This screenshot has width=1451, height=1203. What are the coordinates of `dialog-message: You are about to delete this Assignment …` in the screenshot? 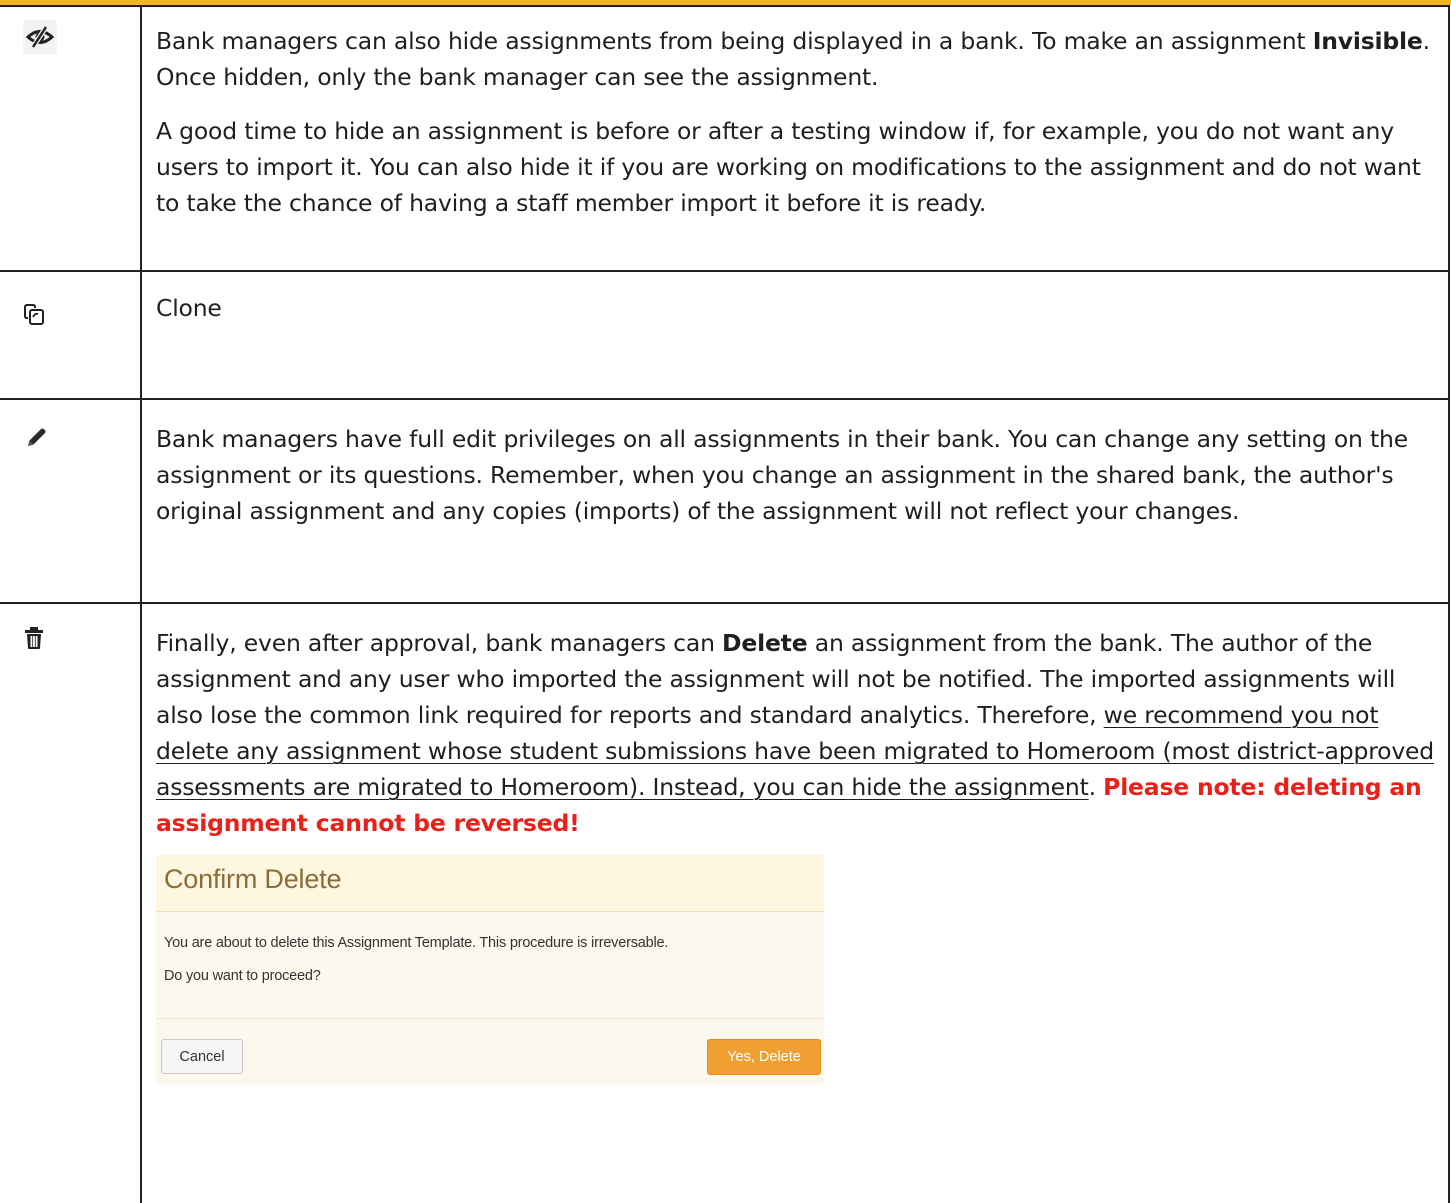 It's located at (416, 943).